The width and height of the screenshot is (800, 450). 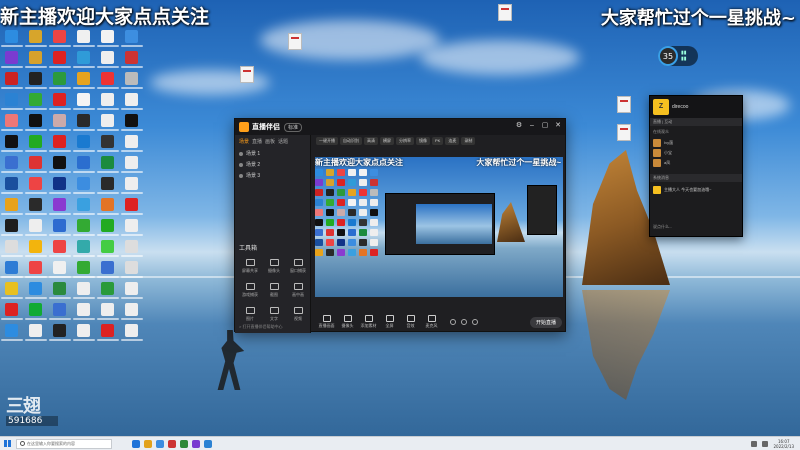 I want to click on gear-icon, so click(x=475, y=322).